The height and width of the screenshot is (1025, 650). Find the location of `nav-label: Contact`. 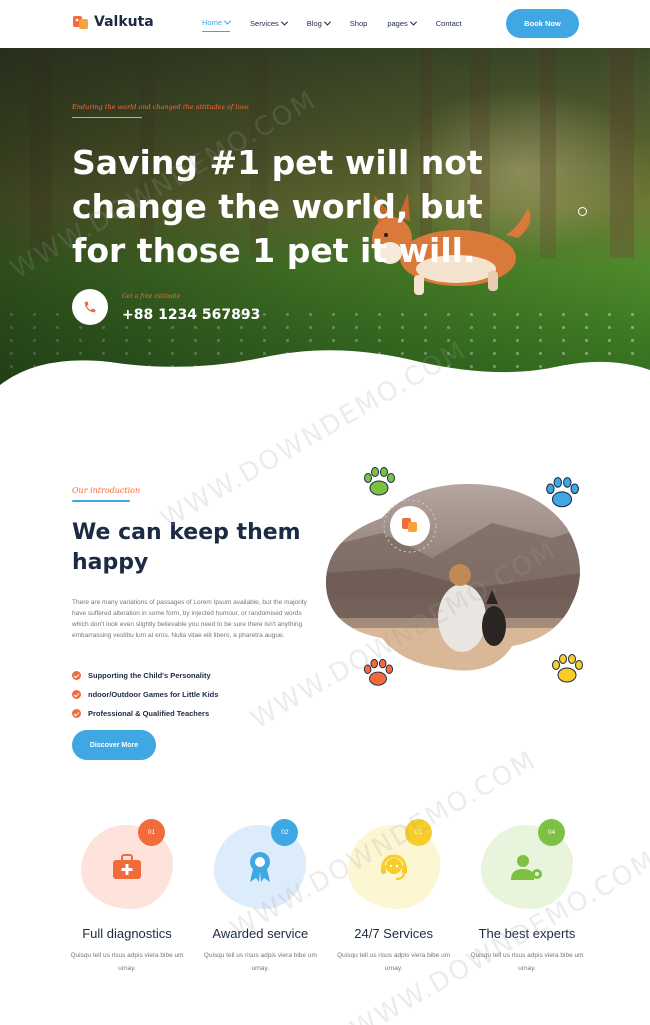

nav-label: Contact is located at coordinates (448, 23).